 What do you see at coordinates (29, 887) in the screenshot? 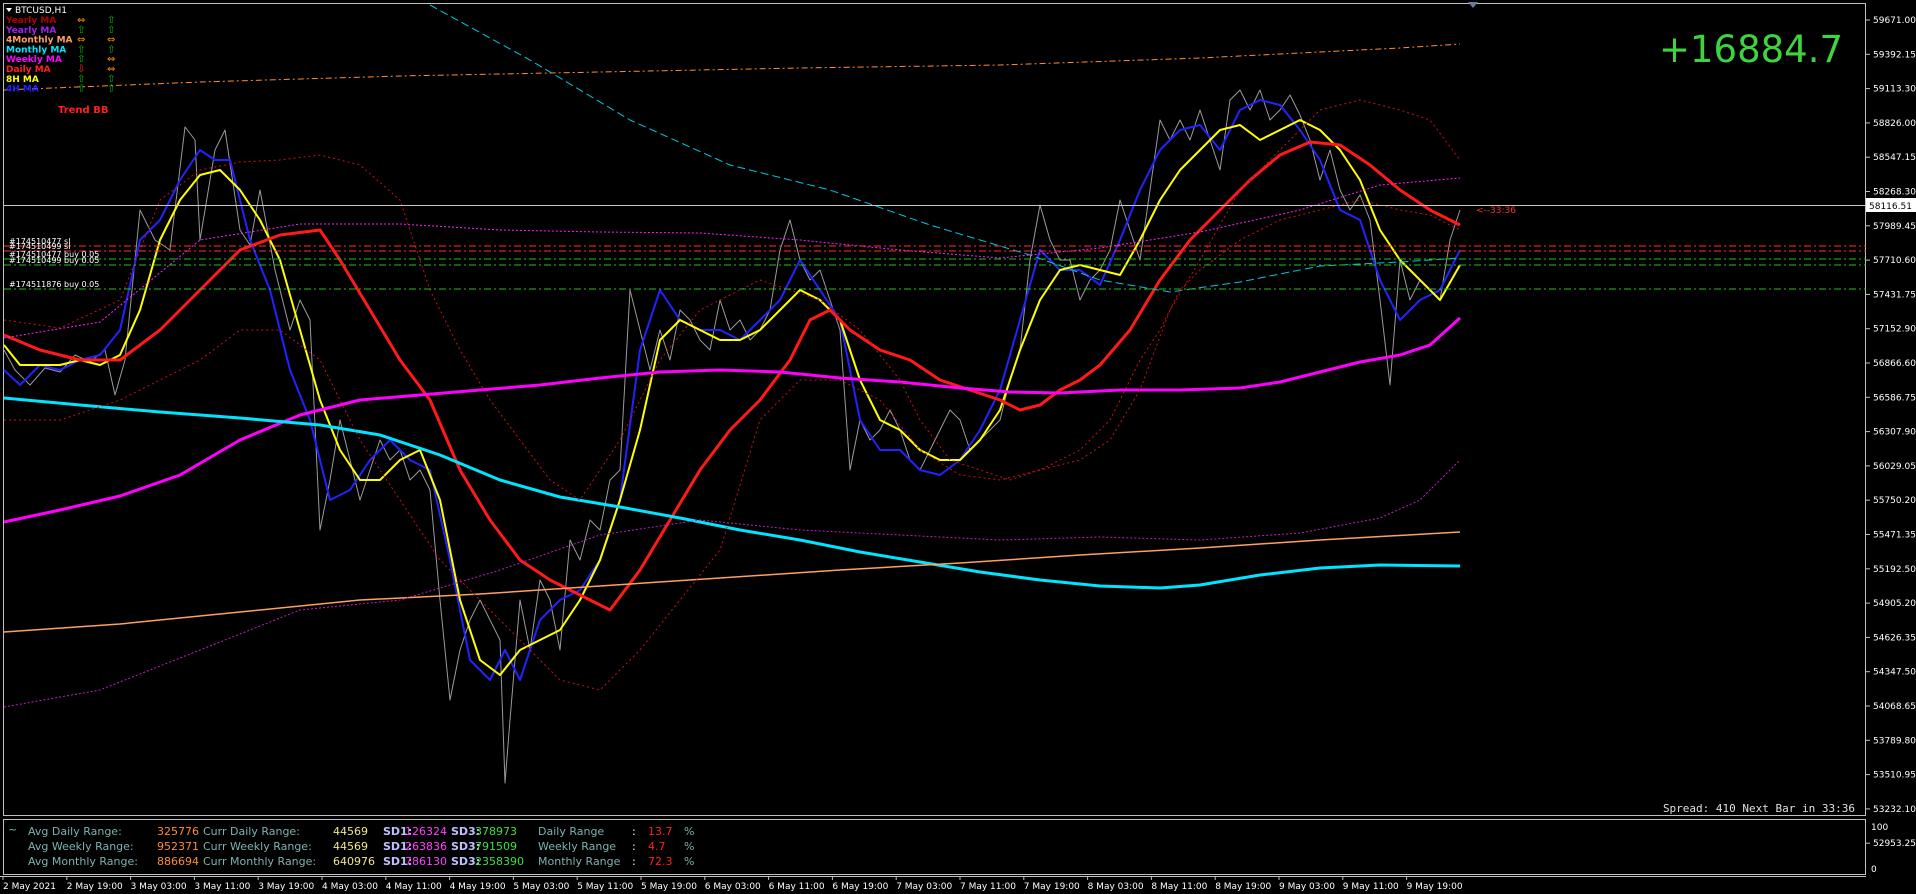
I see `time-tick-label: 2 May 2021` at bounding box center [29, 887].